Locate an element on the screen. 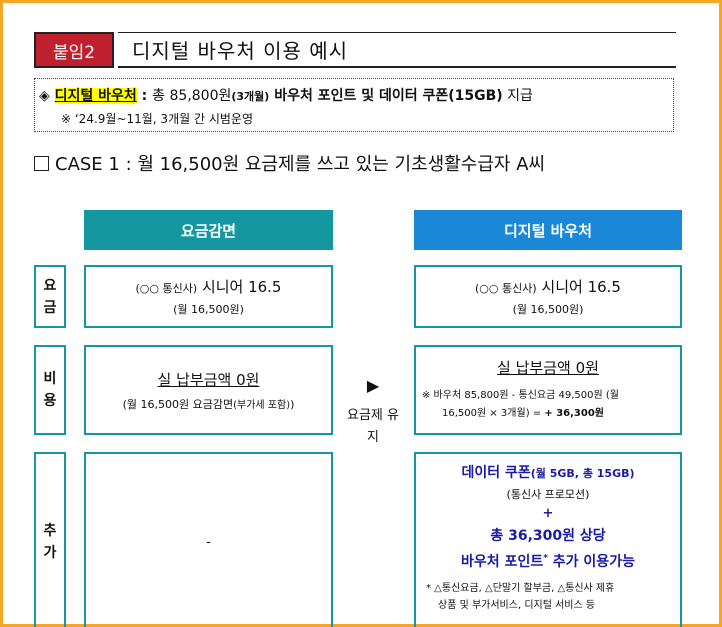 The width and height of the screenshot is (722, 627). row-label-cost: 비용 is located at coordinates (50, 390).